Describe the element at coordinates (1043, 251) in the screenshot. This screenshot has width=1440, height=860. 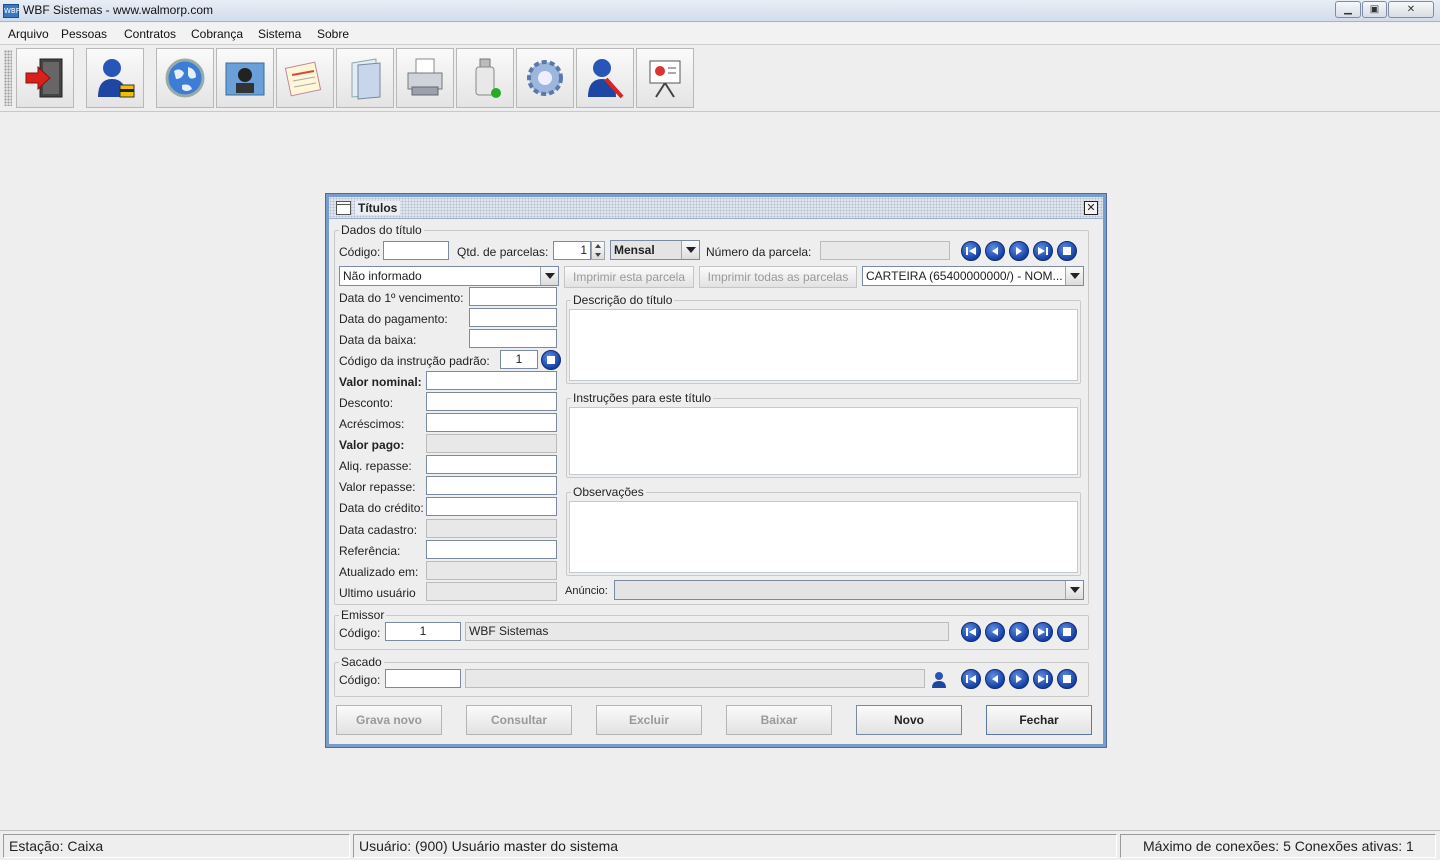
I see `last-record-button` at that location.